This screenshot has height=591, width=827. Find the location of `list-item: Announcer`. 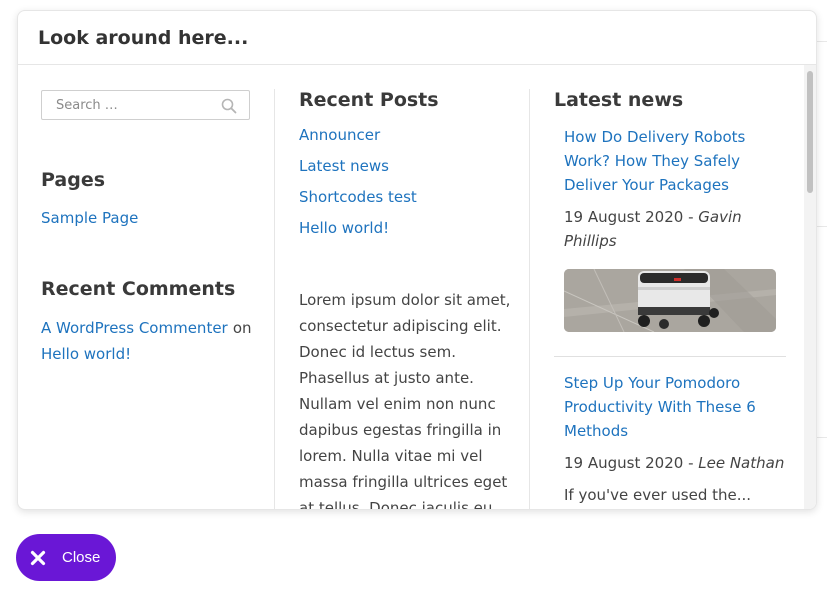

list-item: Announcer is located at coordinates (426, 140).